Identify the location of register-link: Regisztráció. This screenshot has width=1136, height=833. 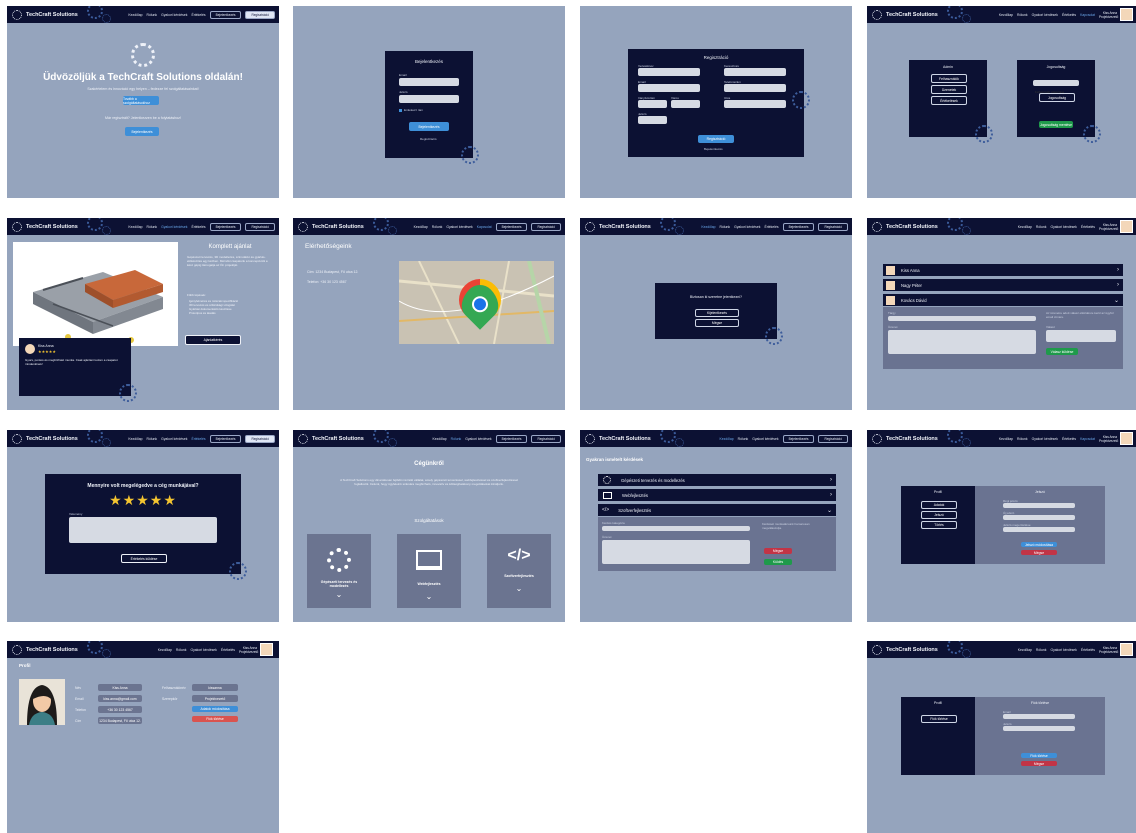
(428, 139).